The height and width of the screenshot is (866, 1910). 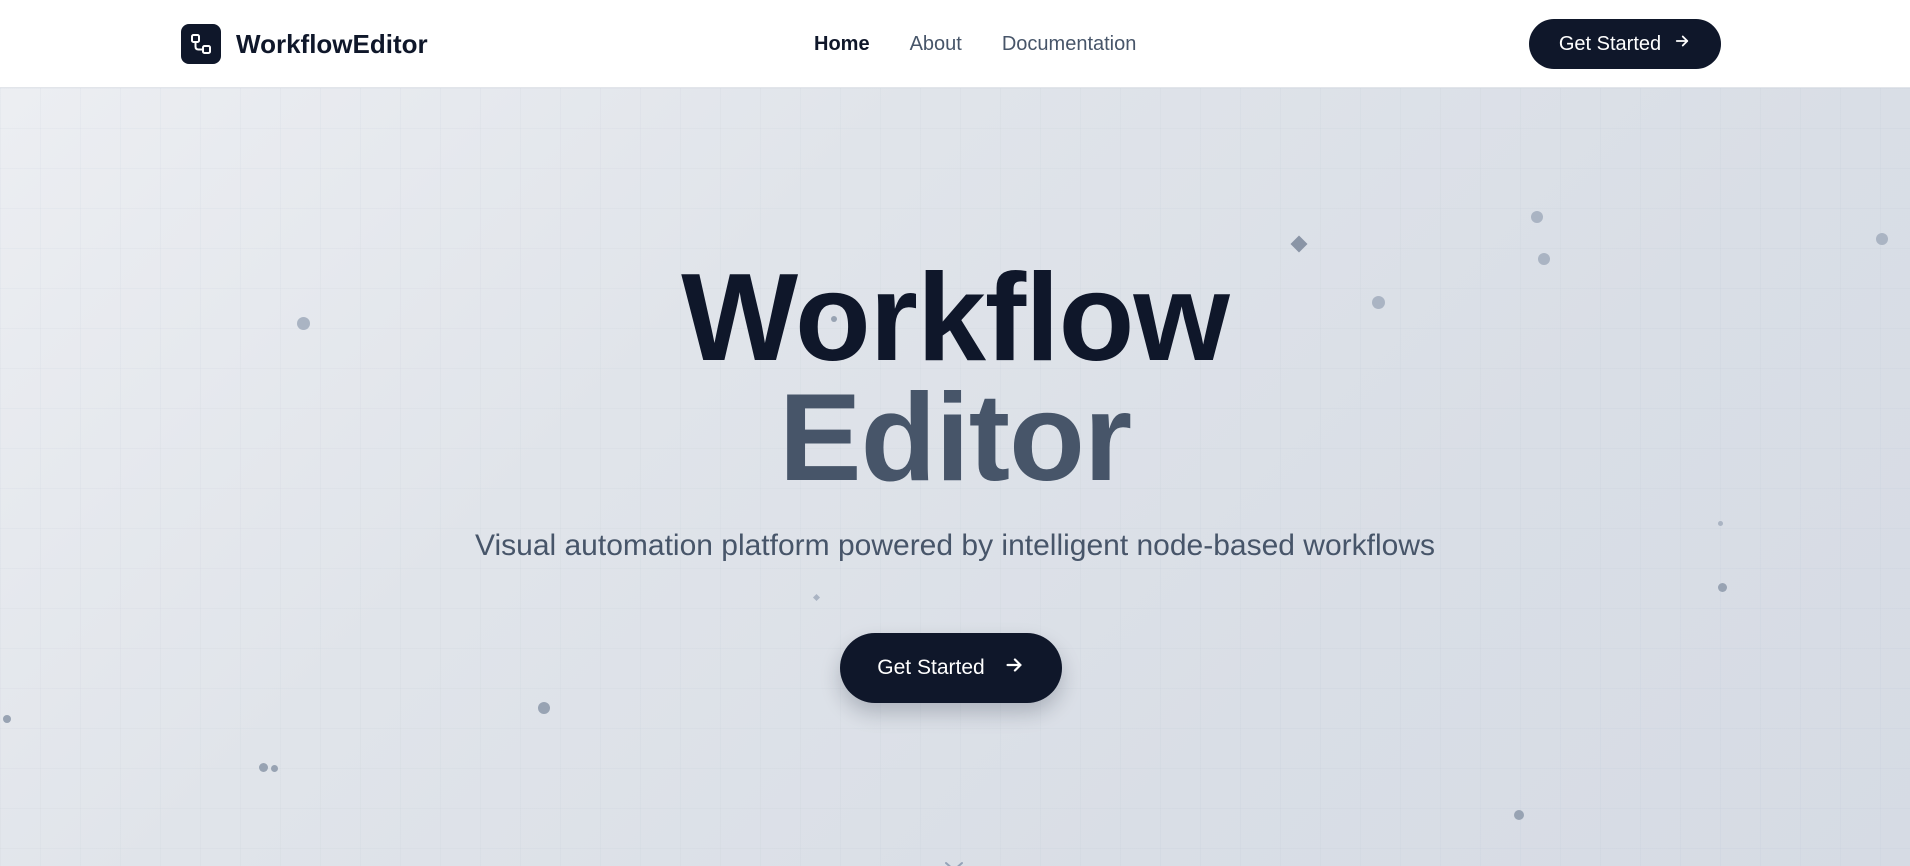 I want to click on nav-link-documentation: Documentation, so click(x=1069, y=44).